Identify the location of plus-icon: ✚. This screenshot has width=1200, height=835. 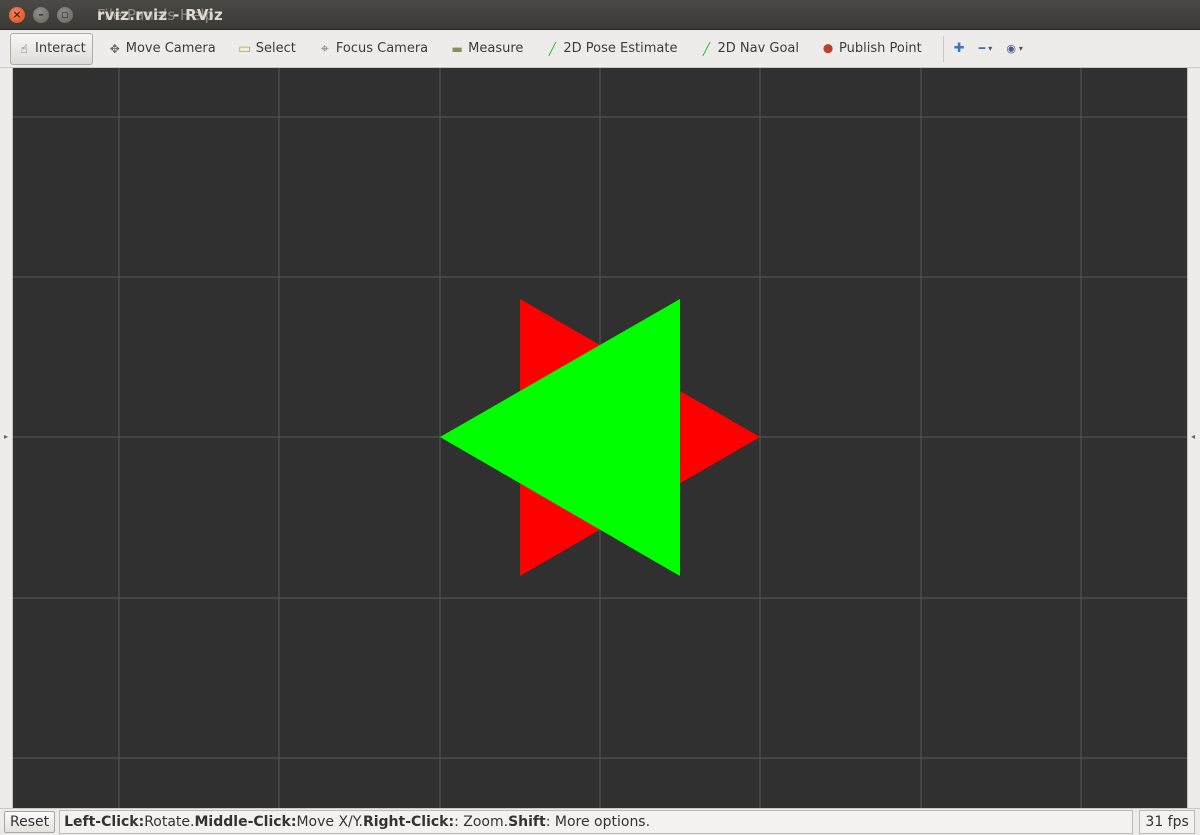
(959, 48).